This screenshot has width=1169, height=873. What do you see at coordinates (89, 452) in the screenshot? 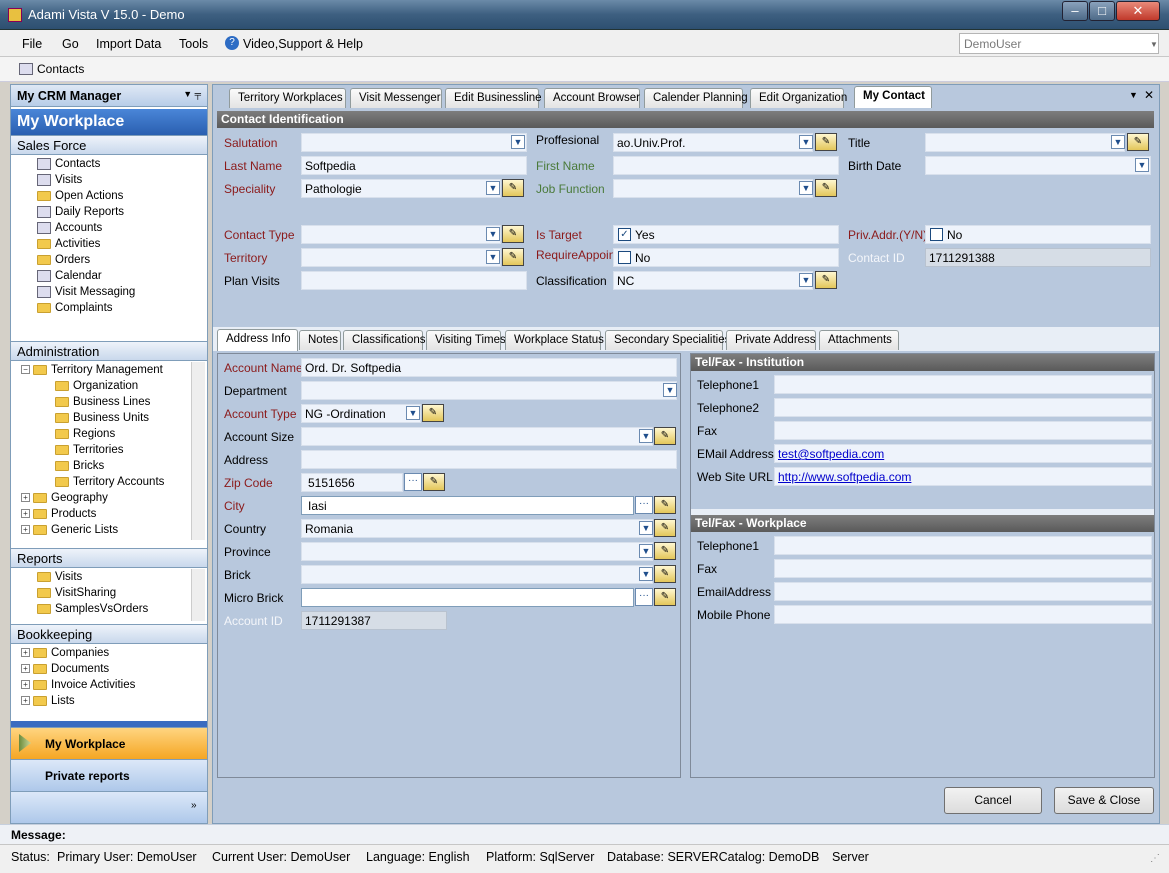
I see `tree-item-territories: Territories` at bounding box center [89, 452].